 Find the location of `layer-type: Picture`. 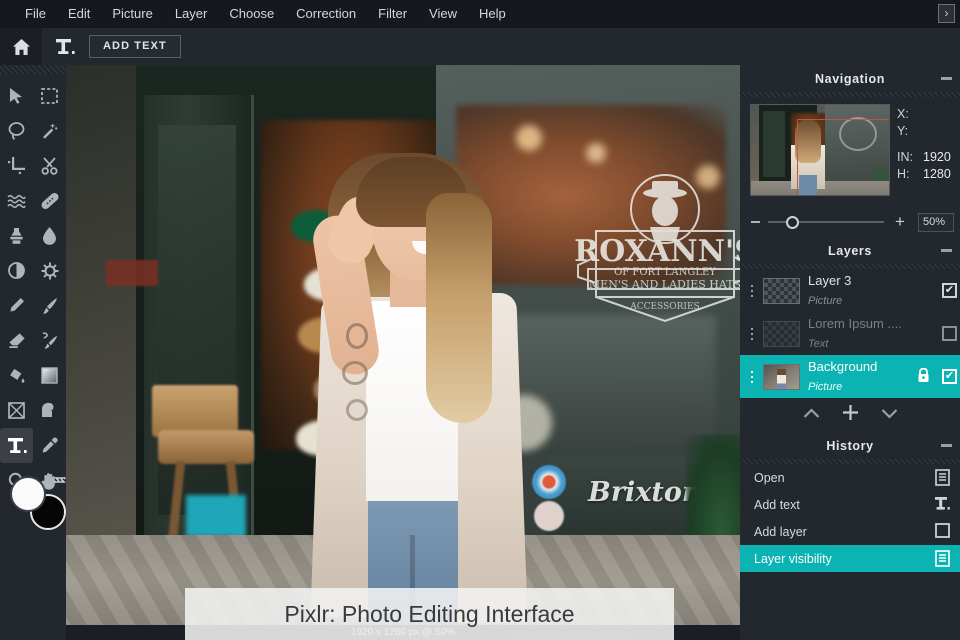

layer-type: Picture is located at coordinates (825, 300).